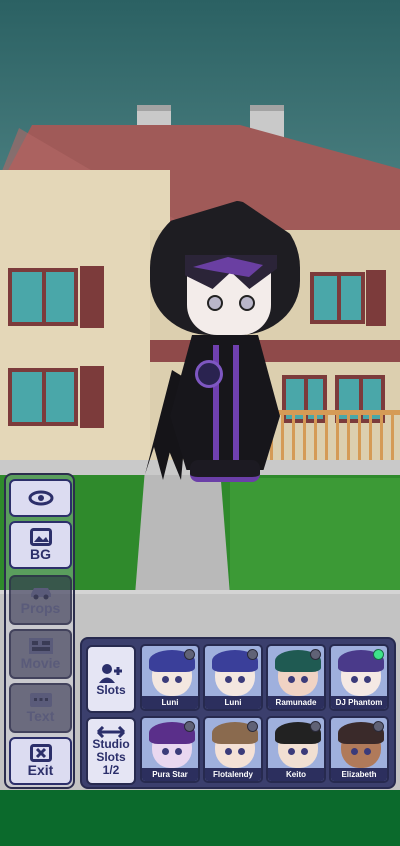  I want to click on character-slot: Flotalendy, so click(233, 749).